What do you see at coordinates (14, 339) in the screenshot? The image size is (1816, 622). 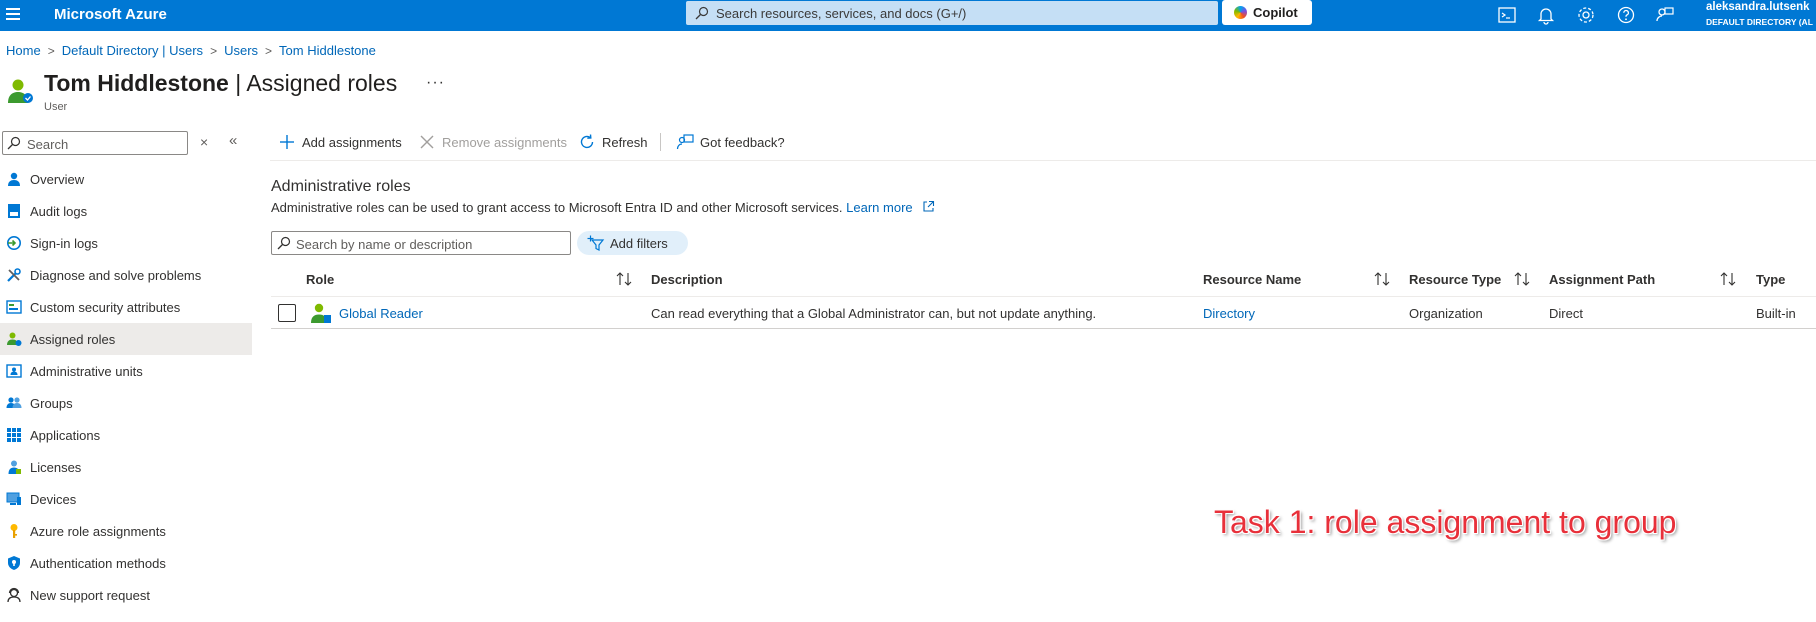 I see `assigned-roles-icon` at bounding box center [14, 339].